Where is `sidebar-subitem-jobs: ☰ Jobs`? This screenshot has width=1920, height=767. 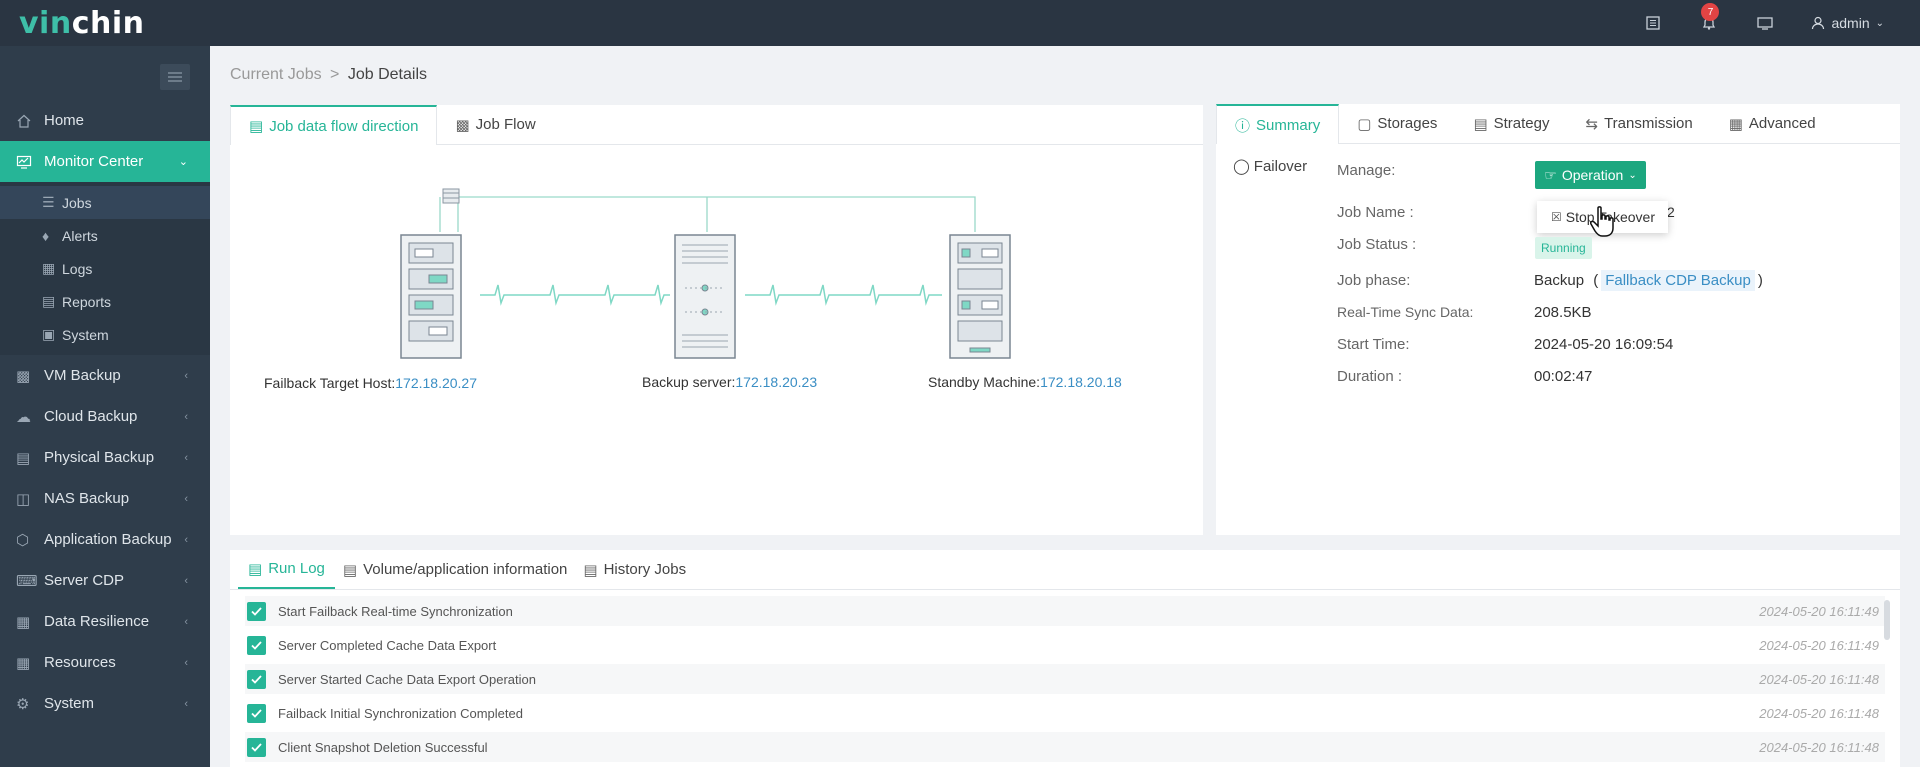
sidebar-subitem-jobs: ☰ Jobs is located at coordinates (105, 202).